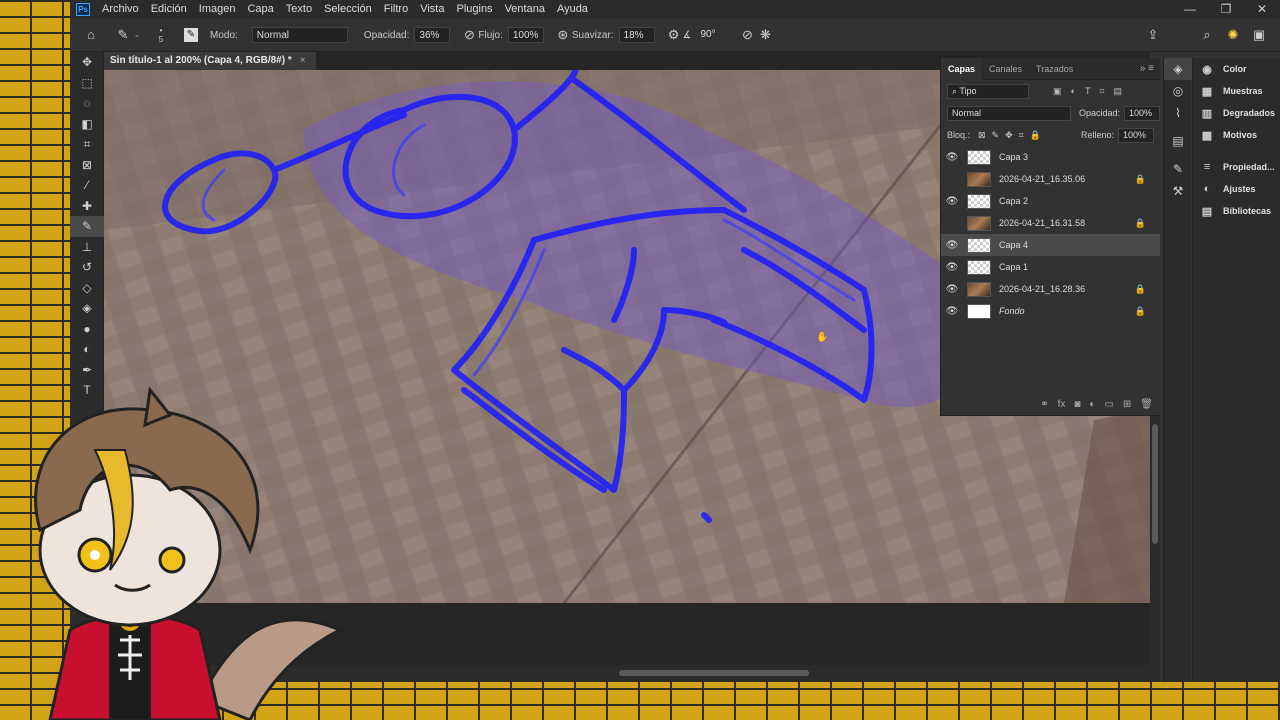  Describe the element at coordinates (169, 9) in the screenshot. I see `menu-edicion: Edición` at that location.